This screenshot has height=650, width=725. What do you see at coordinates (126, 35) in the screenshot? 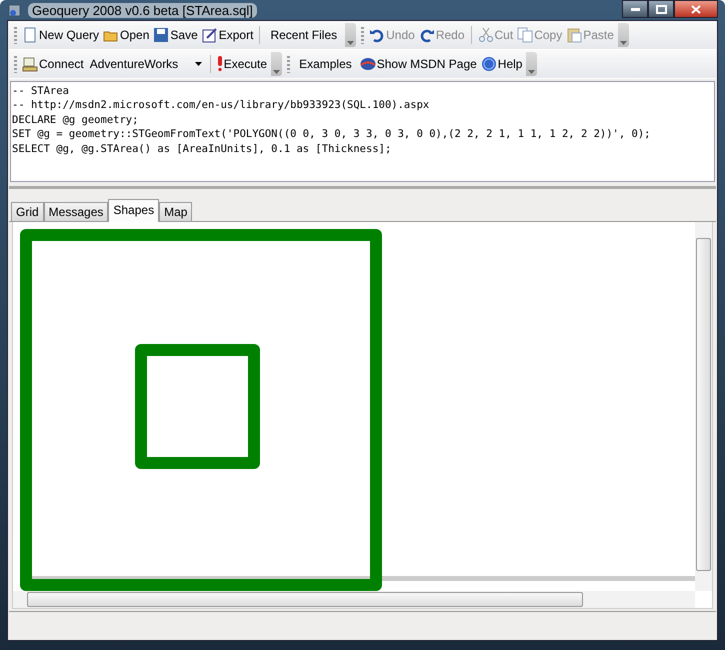
I see `toolbar-button: Open` at bounding box center [126, 35].